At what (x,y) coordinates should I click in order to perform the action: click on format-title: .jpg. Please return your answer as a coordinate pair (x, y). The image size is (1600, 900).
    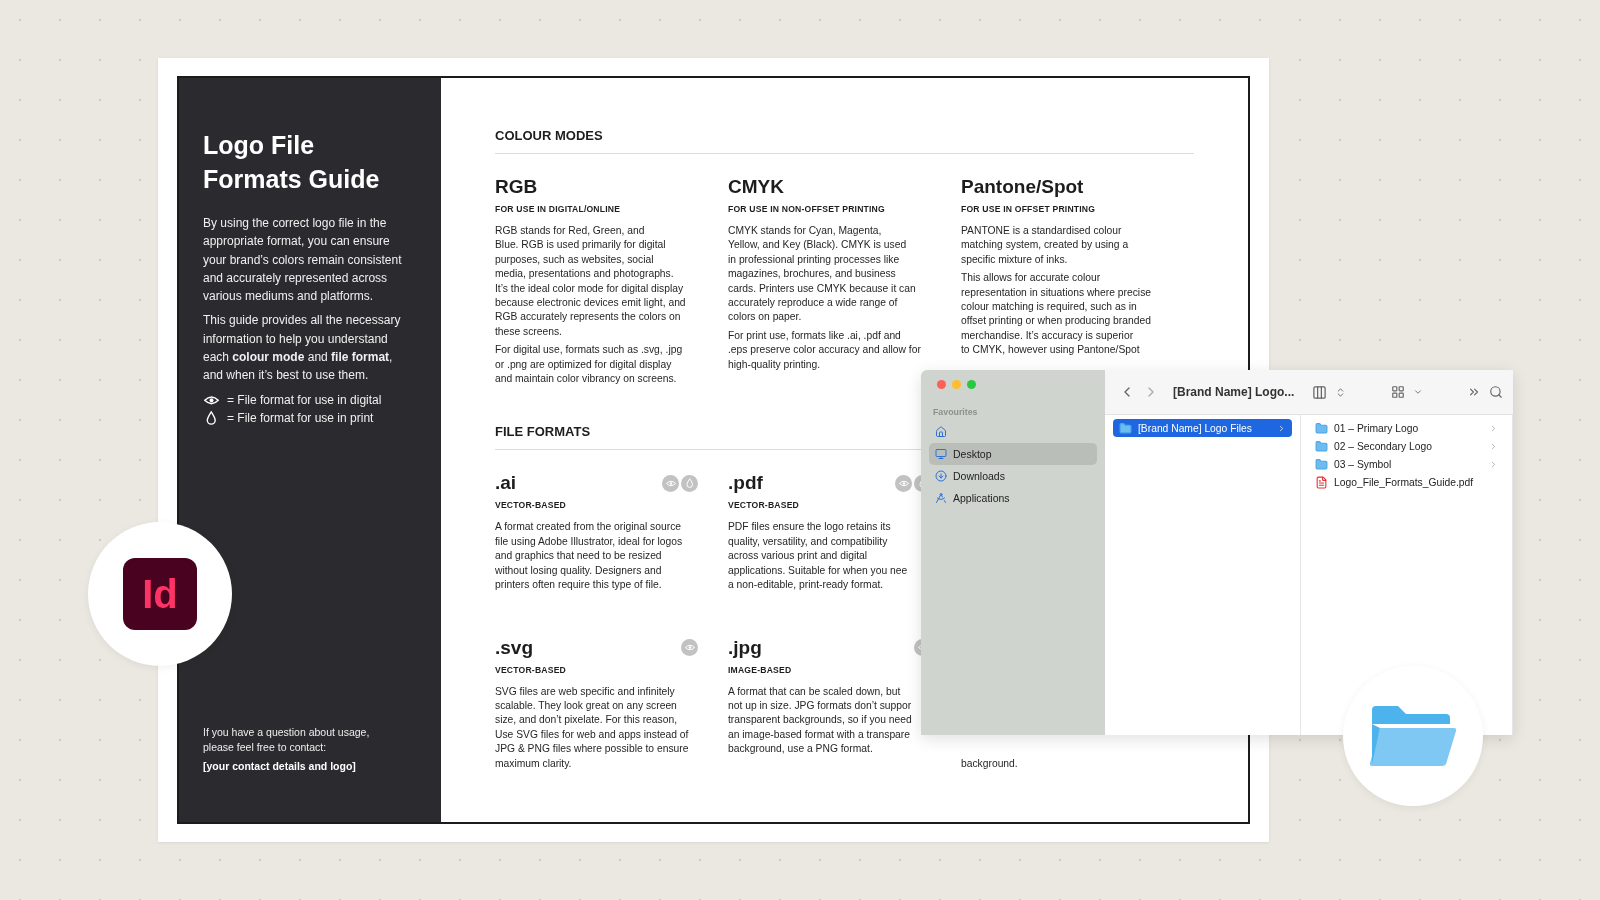
    Looking at the image, I should click on (745, 647).